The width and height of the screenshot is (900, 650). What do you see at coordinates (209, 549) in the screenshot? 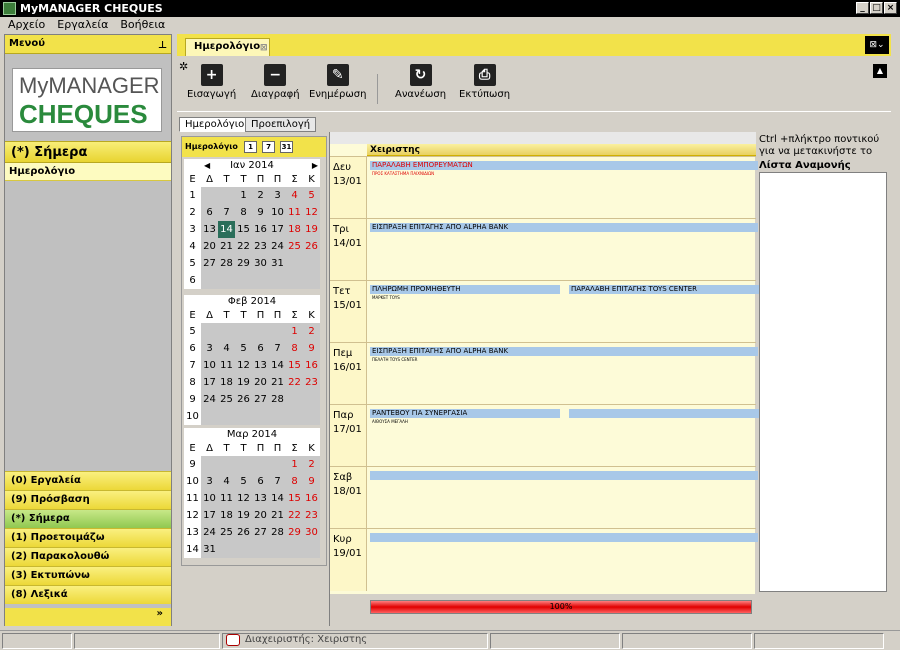
I see `day-cell: 31` at bounding box center [209, 549].